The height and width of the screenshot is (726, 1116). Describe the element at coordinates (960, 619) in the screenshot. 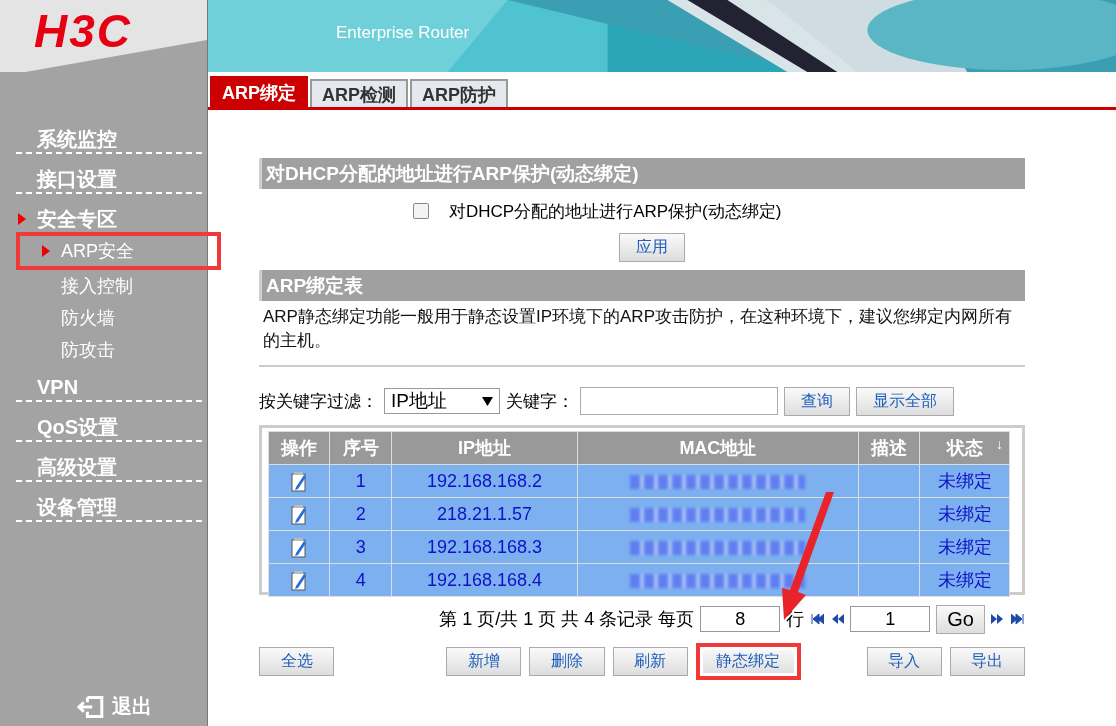

I see `go-button: Go` at that location.